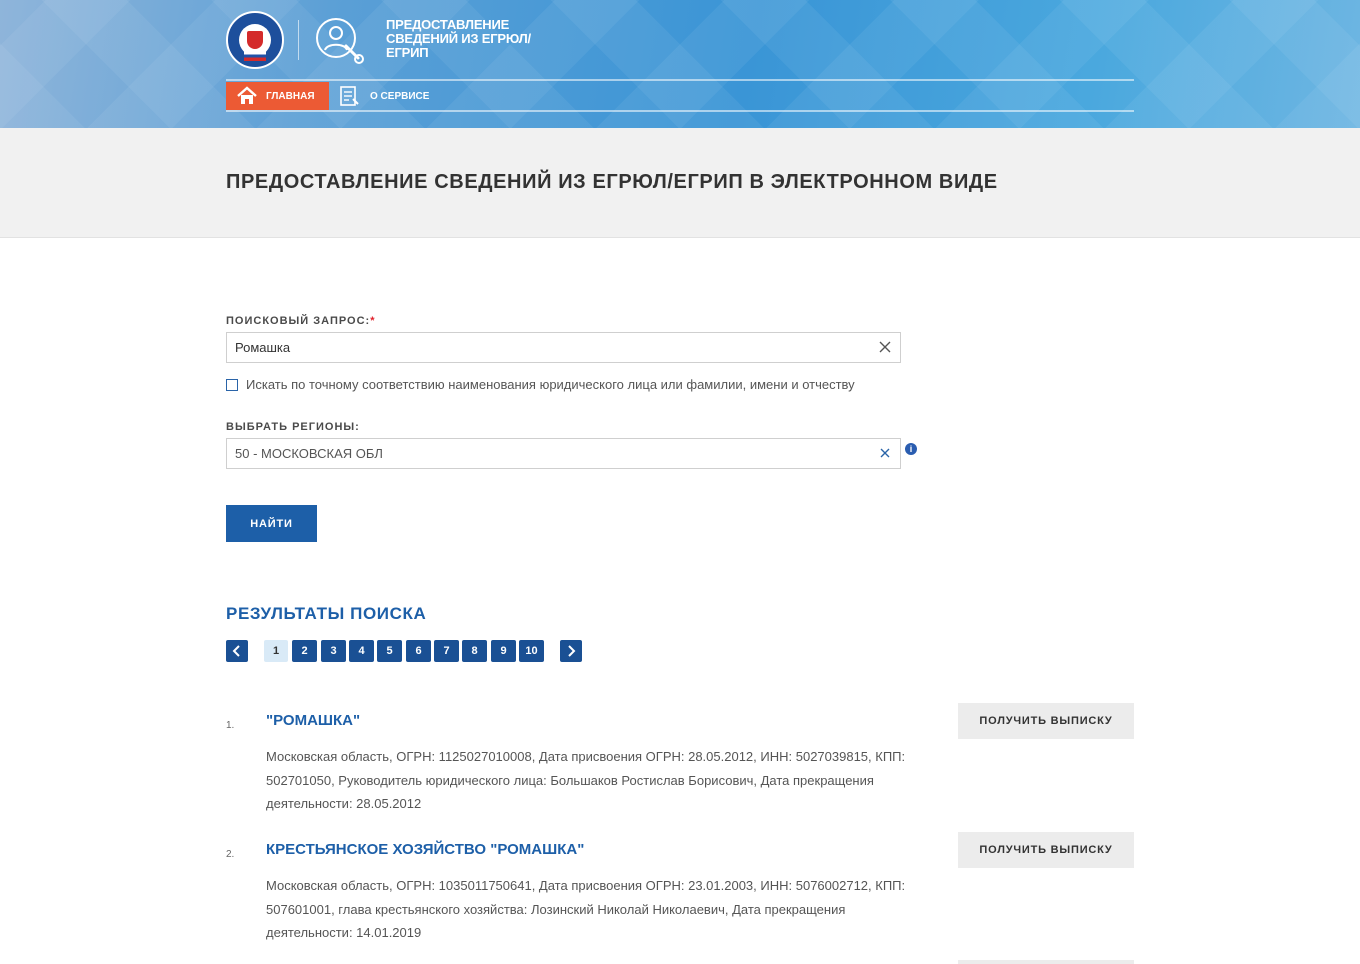 Image resolution: width=1360 pixels, height=964 pixels. I want to click on nav-item-about-label: О сервисе, so click(400, 96).